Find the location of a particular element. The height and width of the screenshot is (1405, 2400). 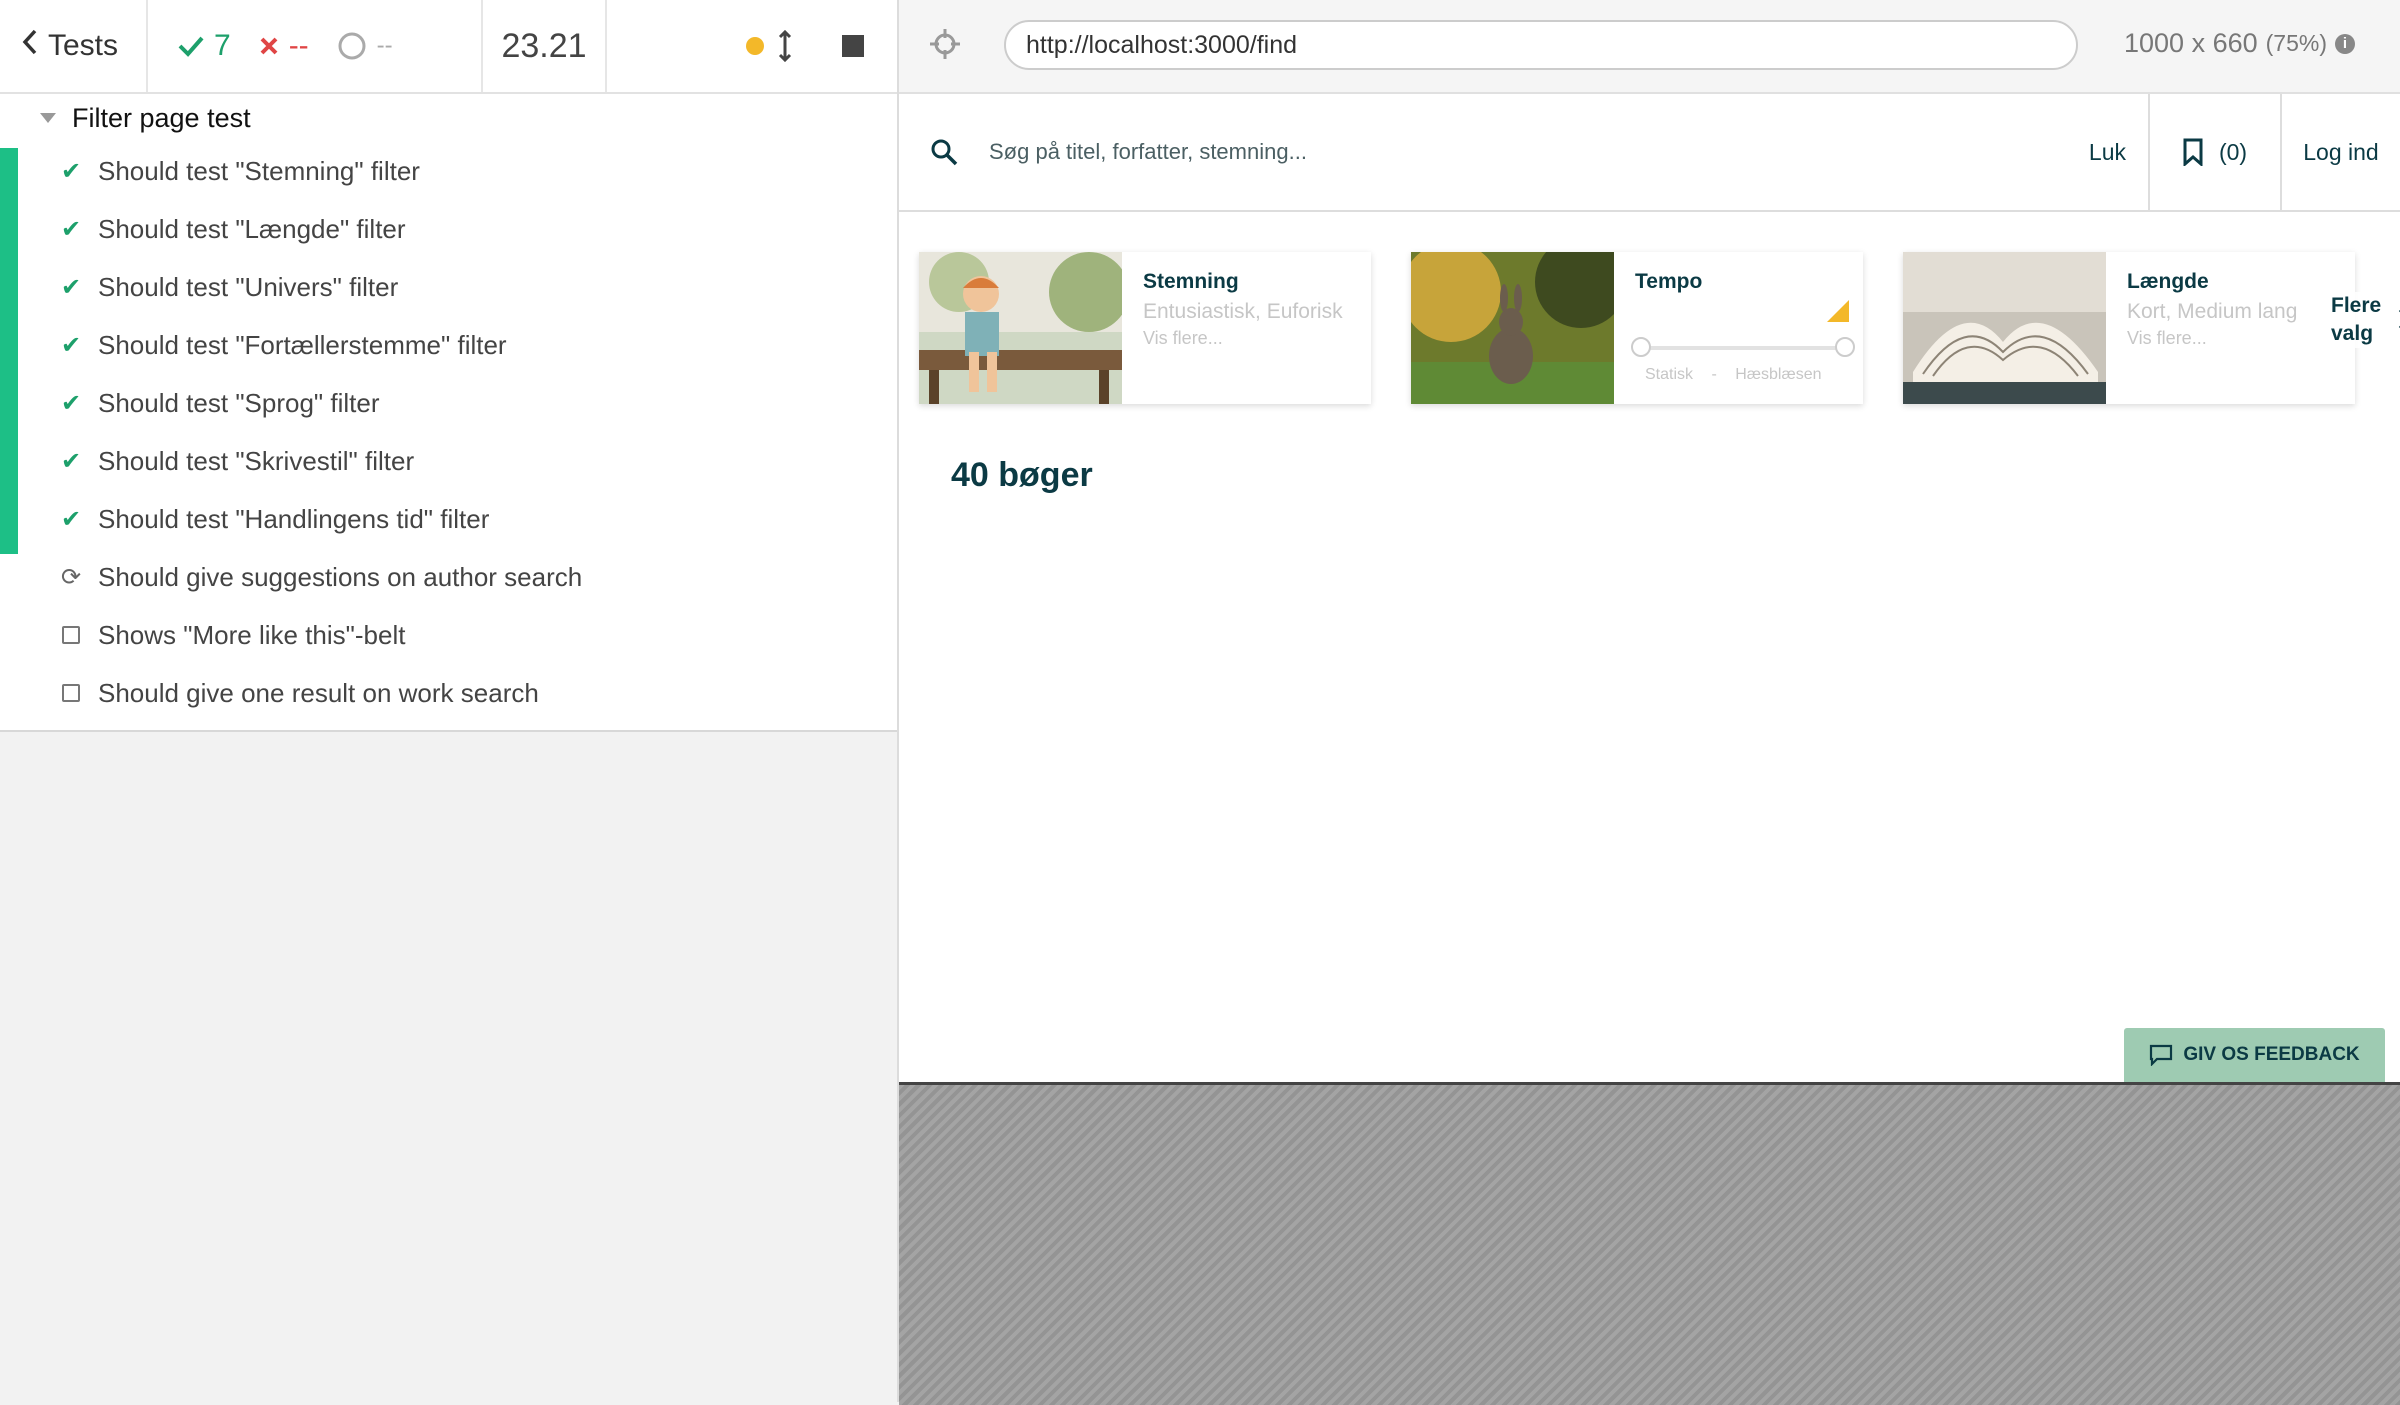

test-title: Should test "Længde" filter is located at coordinates (252, 228).